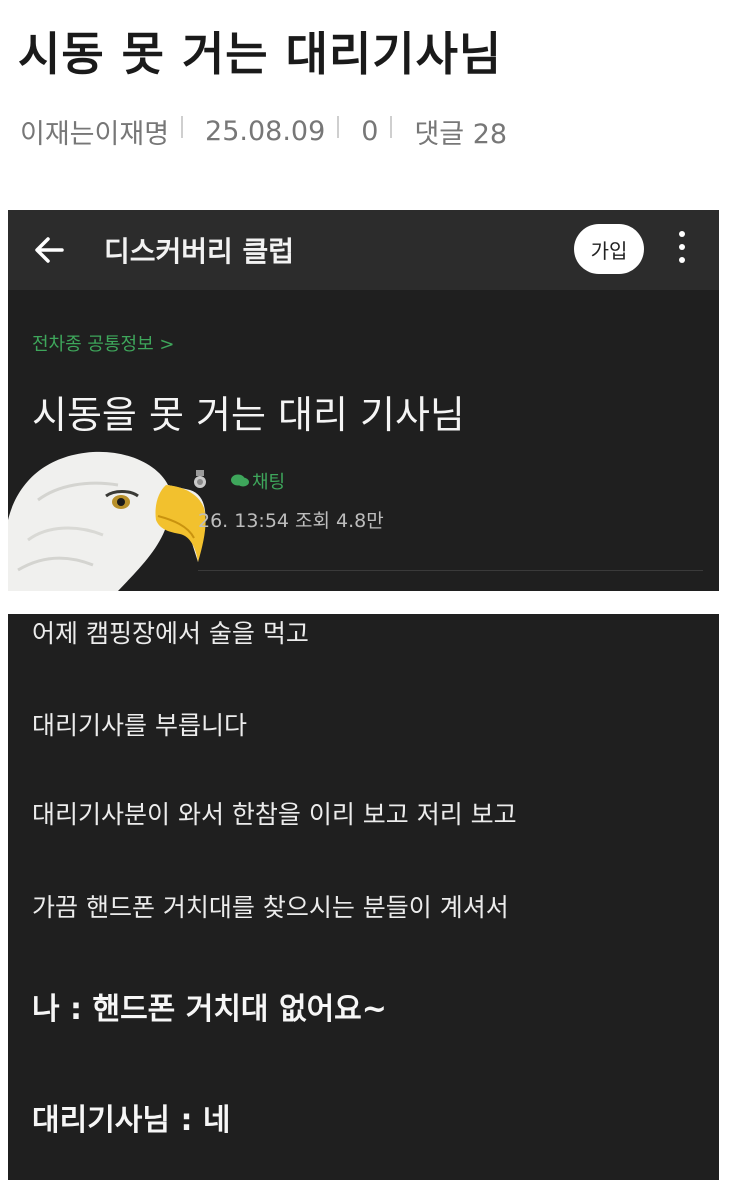 This screenshot has width=730, height=1191. What do you see at coordinates (131, 1120) in the screenshot?
I see `body-text-line-bold: 대리기사님 : 네` at bounding box center [131, 1120].